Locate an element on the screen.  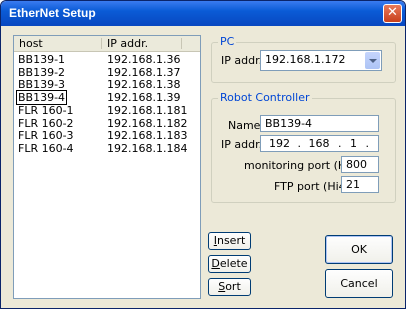
delete-button: Delete is located at coordinates (229, 264).